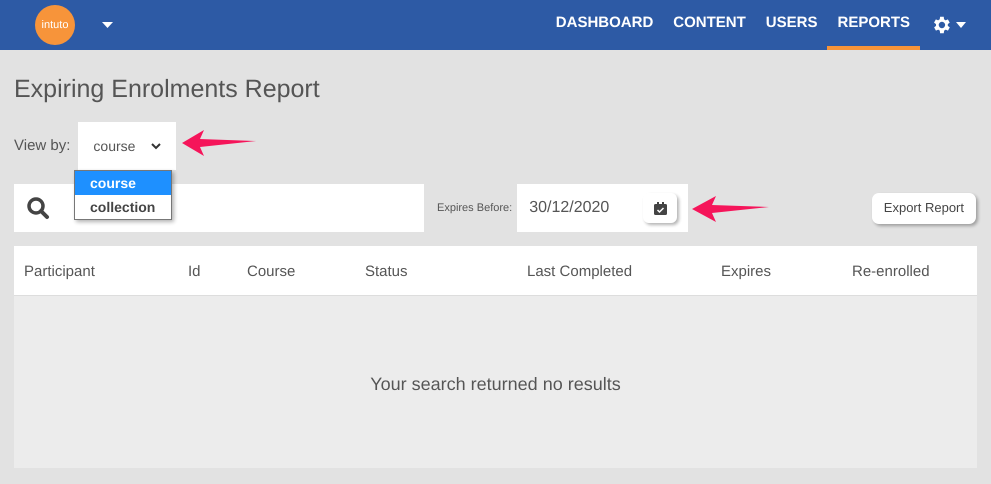 The image size is (991, 484). I want to click on column-header: Status, so click(386, 272).